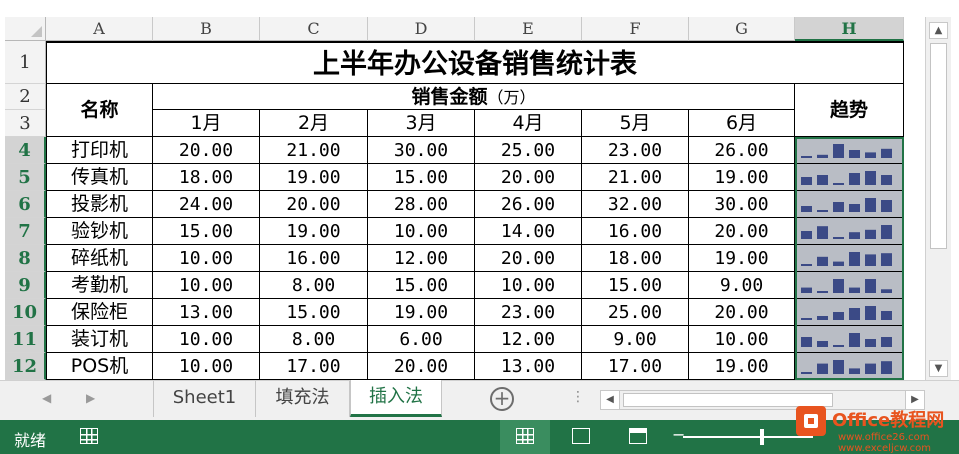 This screenshot has height=454, width=959. I want to click on split-handle-icon: ⋮, so click(578, 397).